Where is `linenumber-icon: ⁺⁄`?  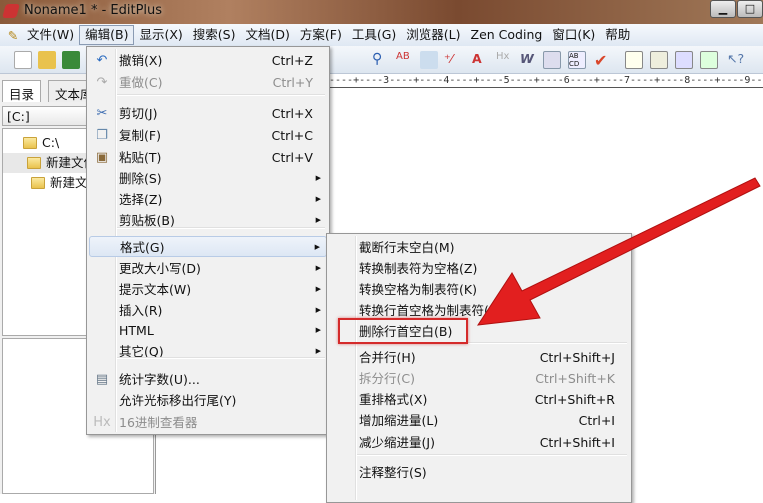 linenumber-icon: ⁺⁄ is located at coordinates (453, 60).